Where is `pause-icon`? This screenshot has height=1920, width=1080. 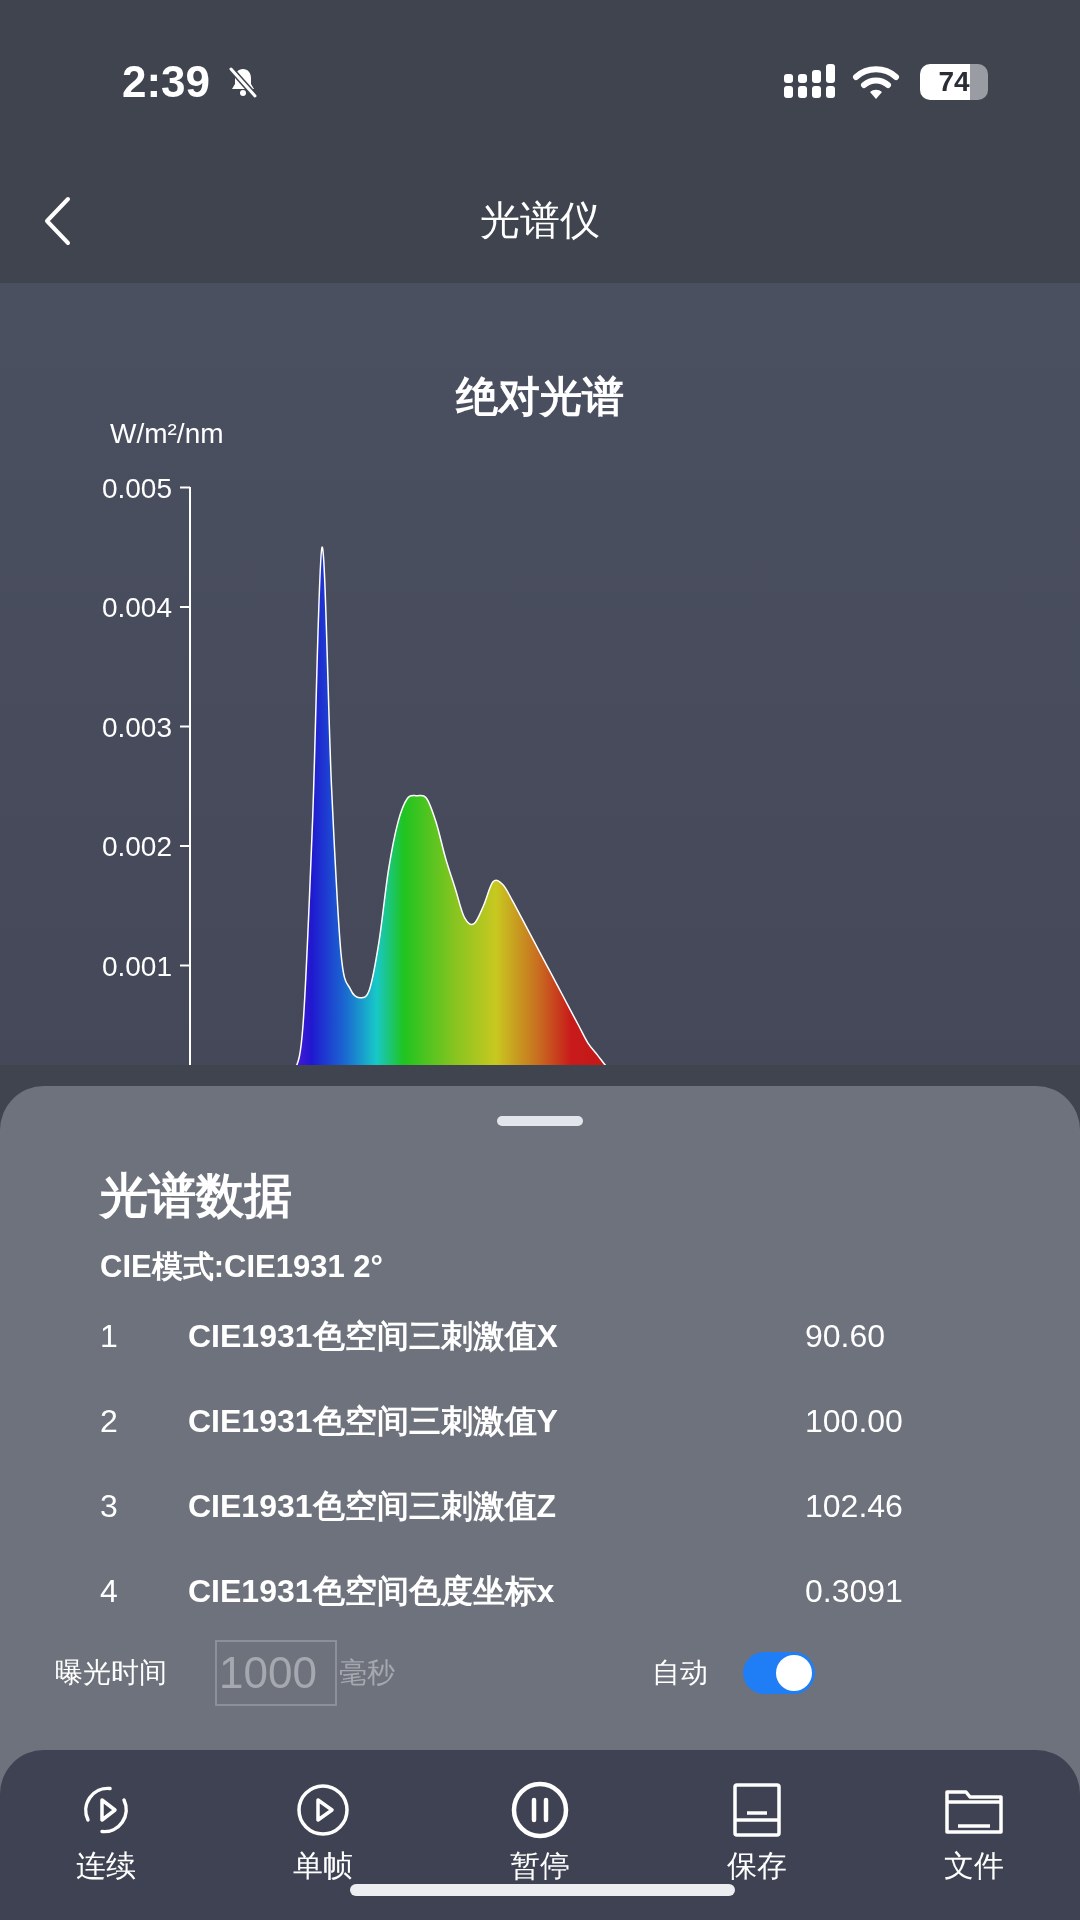
pause-icon is located at coordinates (540, 1810).